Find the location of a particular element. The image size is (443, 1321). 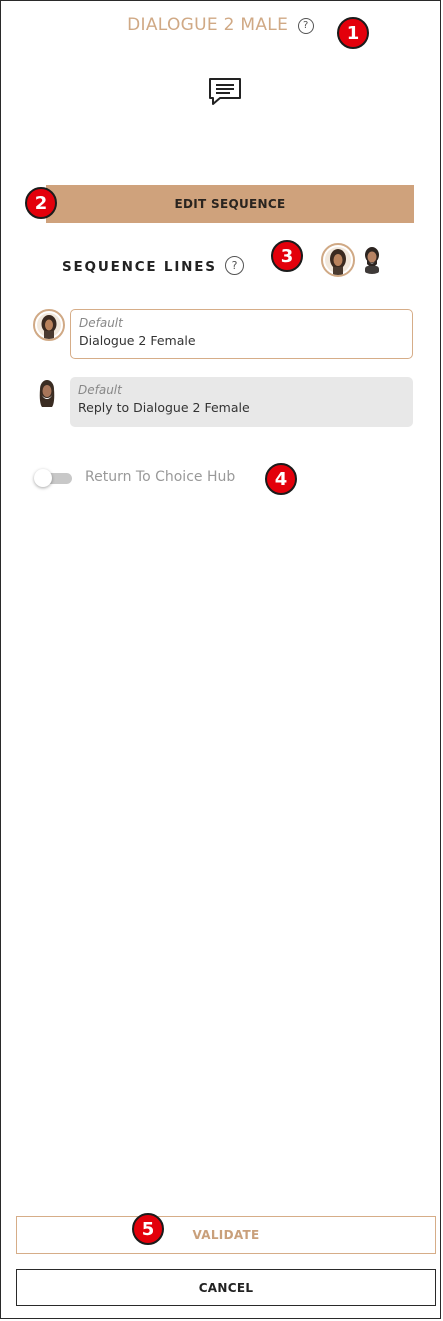

marker-1: 1 is located at coordinates (353, 33).